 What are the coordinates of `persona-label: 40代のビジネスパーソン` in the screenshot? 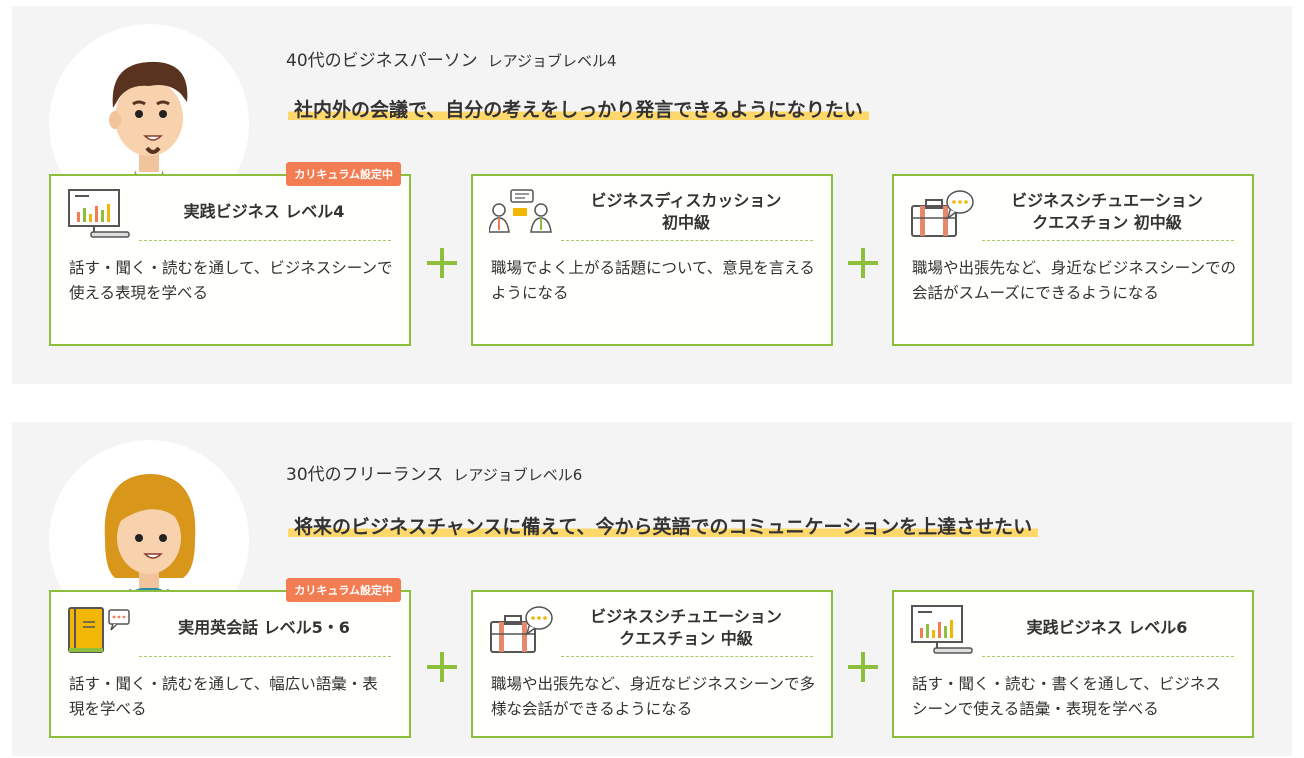 It's located at (382, 61).